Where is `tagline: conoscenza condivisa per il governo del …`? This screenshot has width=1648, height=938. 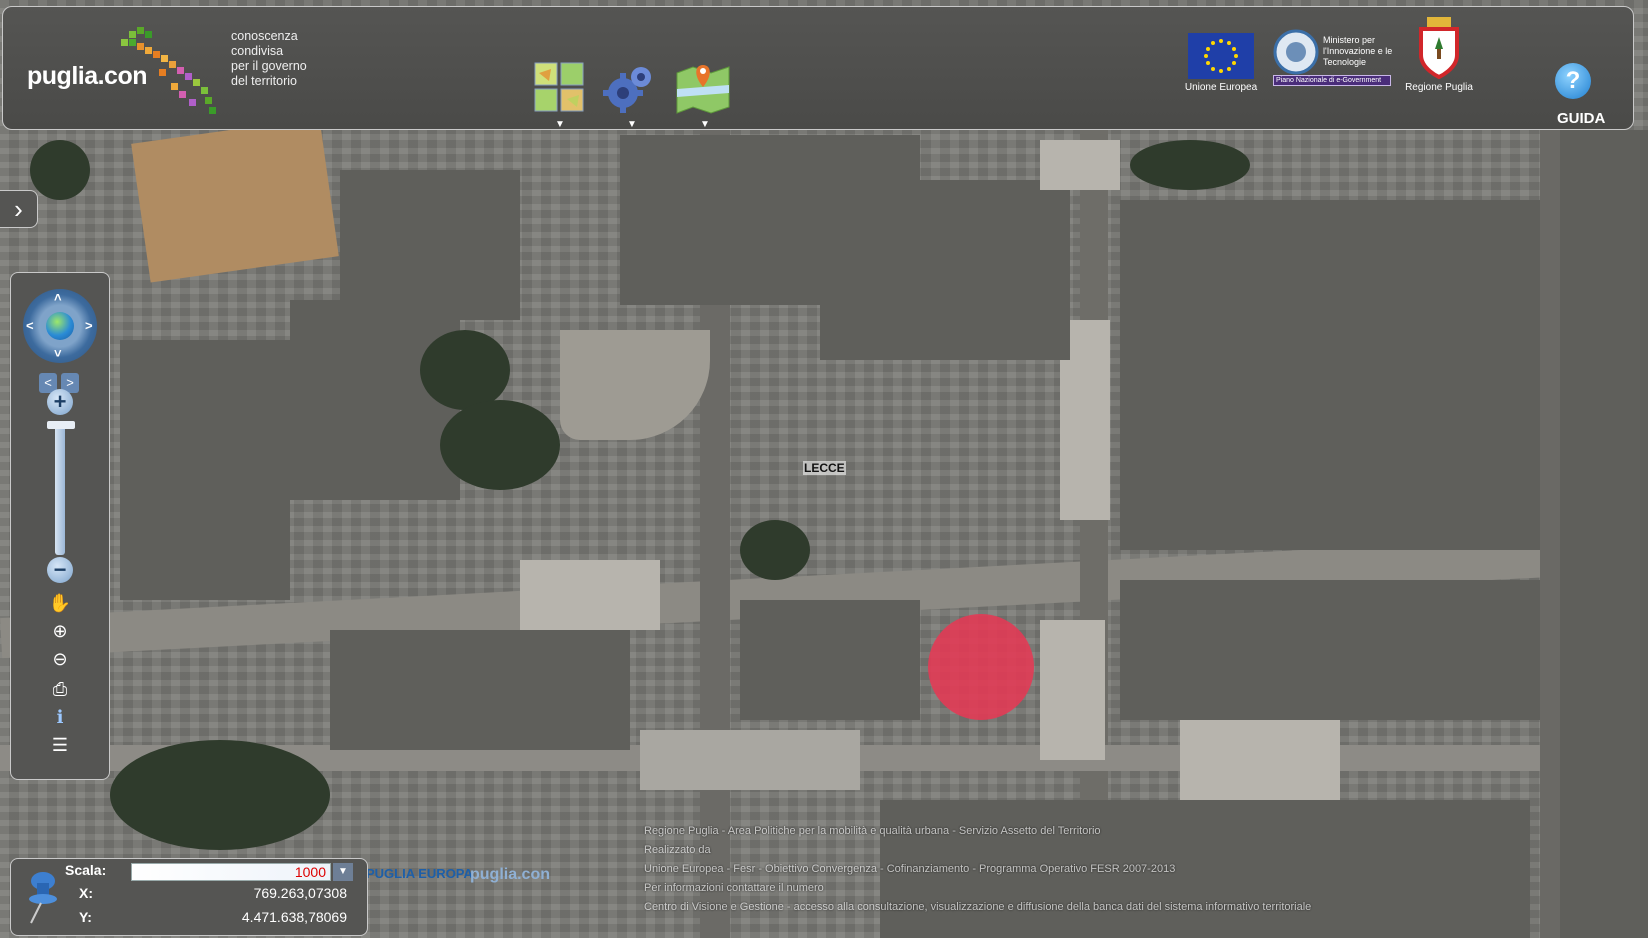
tagline: conoscenza condivisa per il governo del … is located at coordinates (291, 59).